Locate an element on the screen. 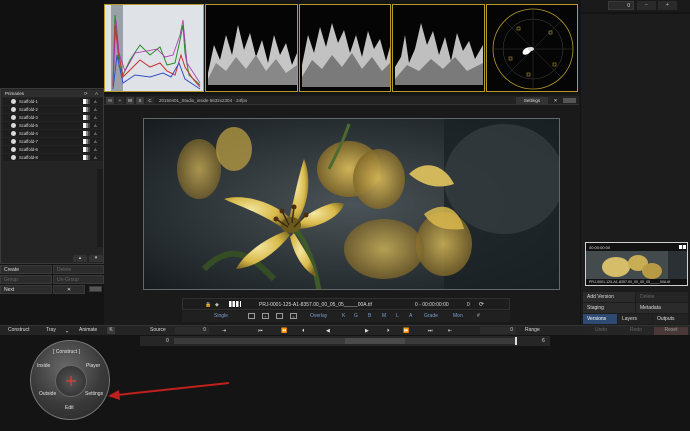  next-button: Next is located at coordinates (26, 289).